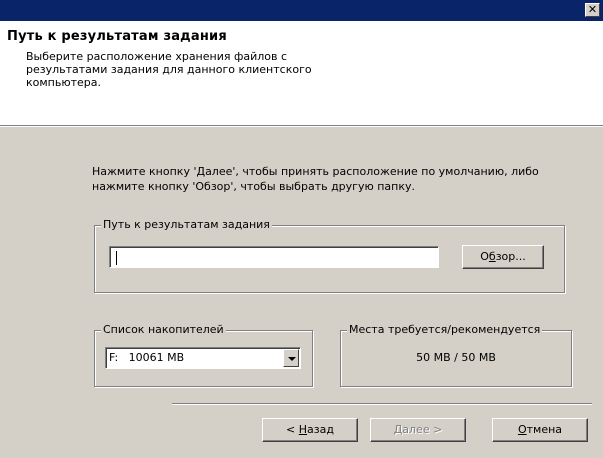 Image resolution: width=603 pixels, height=458 pixels. I want to click on close-button: ✕, so click(592, 10).